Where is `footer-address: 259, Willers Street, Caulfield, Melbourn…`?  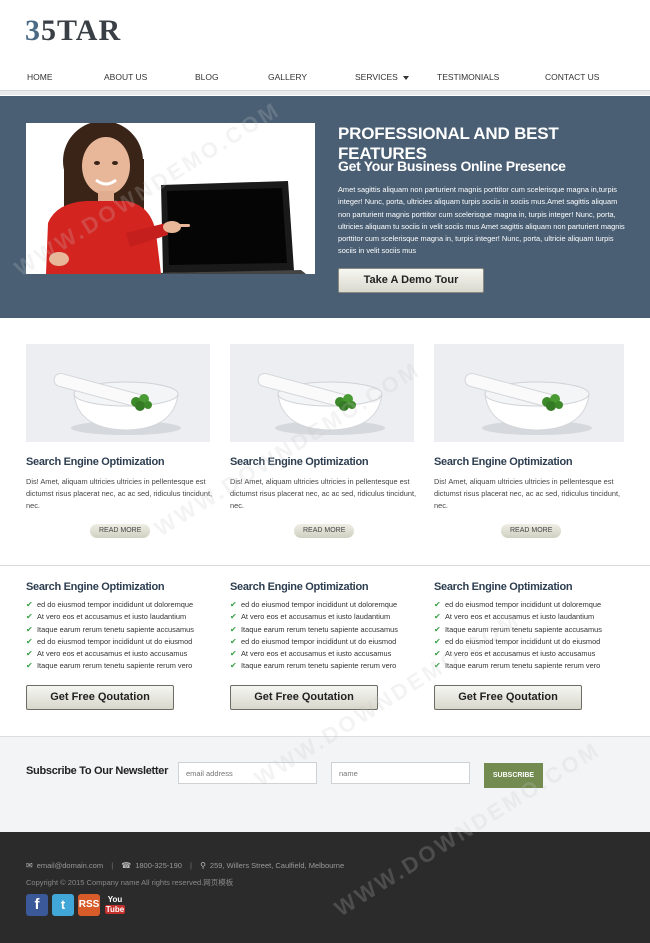 footer-address: 259, Willers Street, Caulfield, Melbourn… is located at coordinates (277, 865).